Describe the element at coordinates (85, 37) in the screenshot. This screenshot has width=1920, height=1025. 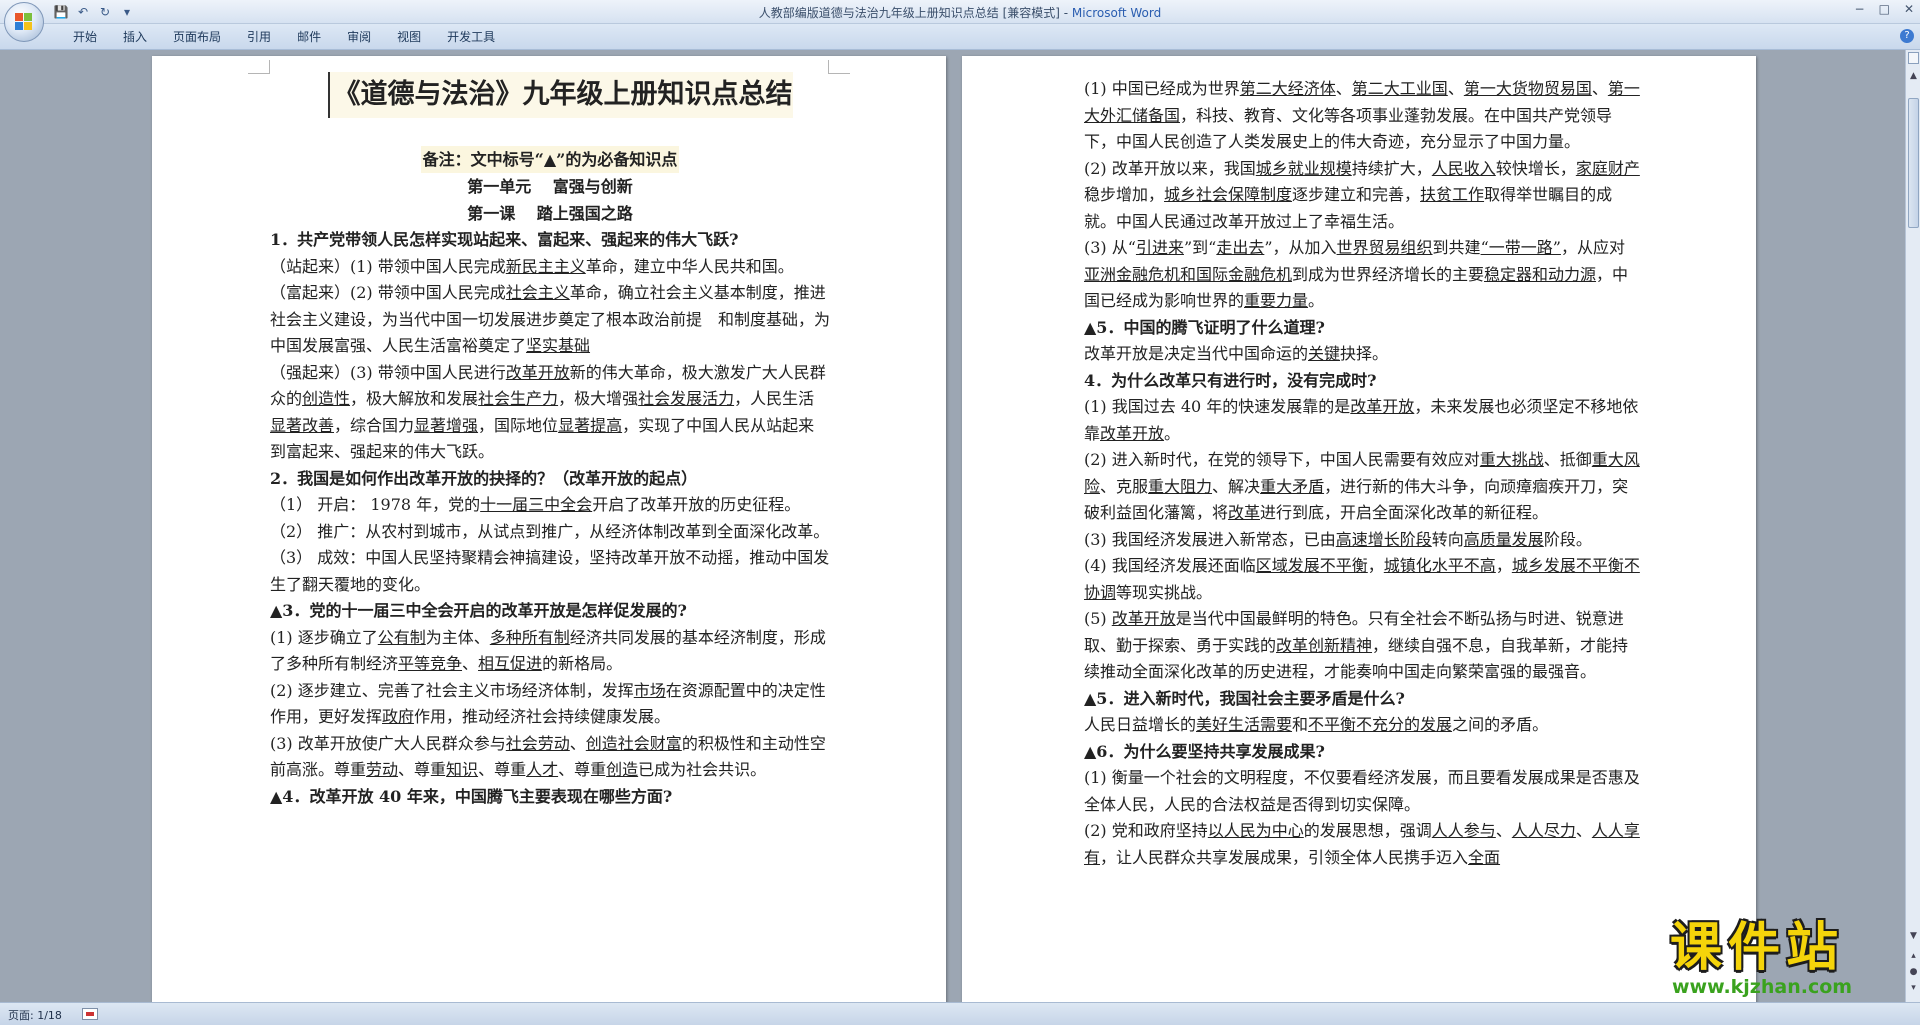
I see `tab-home: 开始` at that location.